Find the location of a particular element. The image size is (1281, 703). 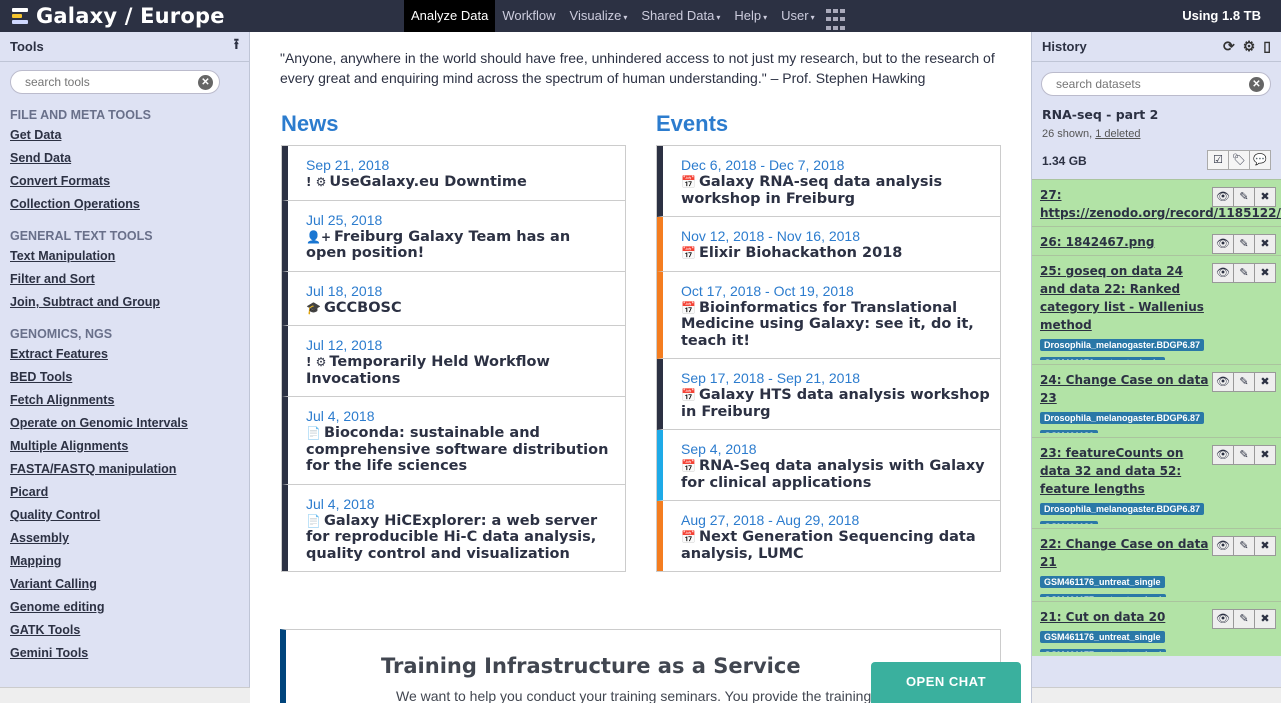

news-title: 🎓 GCCBOSC is located at coordinates (460, 308).